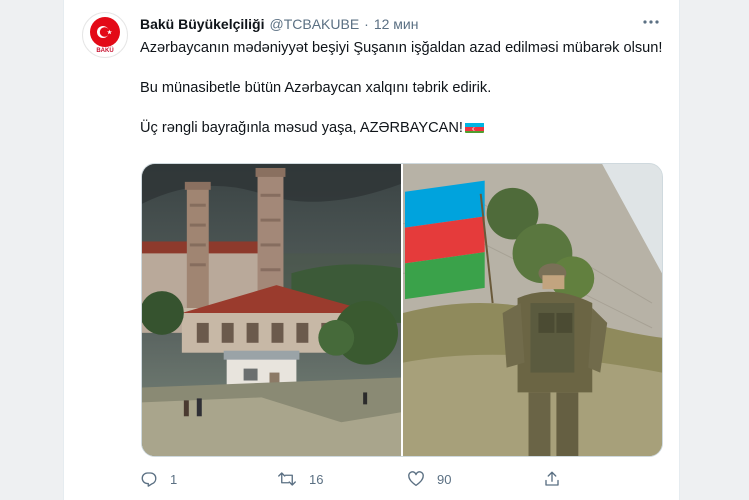 The image size is (749, 500). What do you see at coordinates (174, 479) in the screenshot?
I see `reply-count: 1` at bounding box center [174, 479].